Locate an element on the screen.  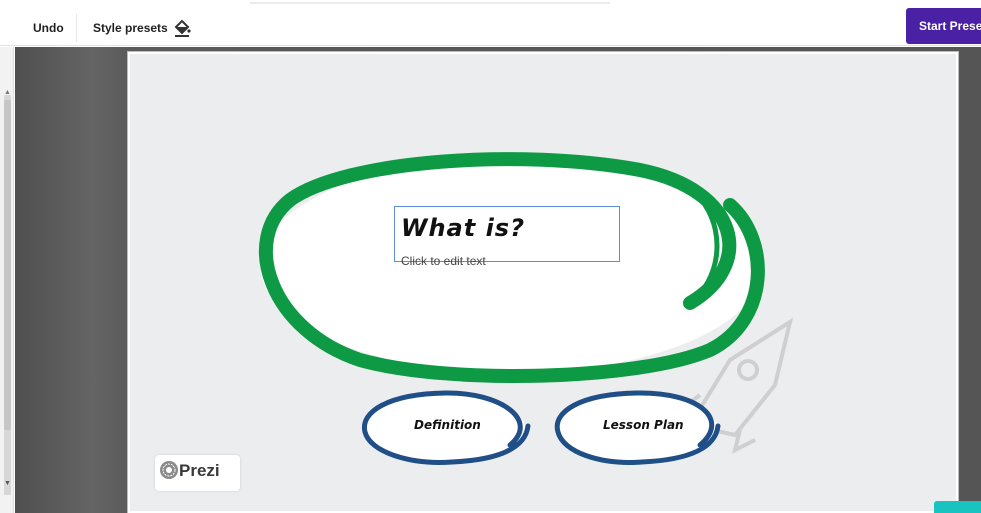
slide-title: What is? is located at coordinates (463, 228).